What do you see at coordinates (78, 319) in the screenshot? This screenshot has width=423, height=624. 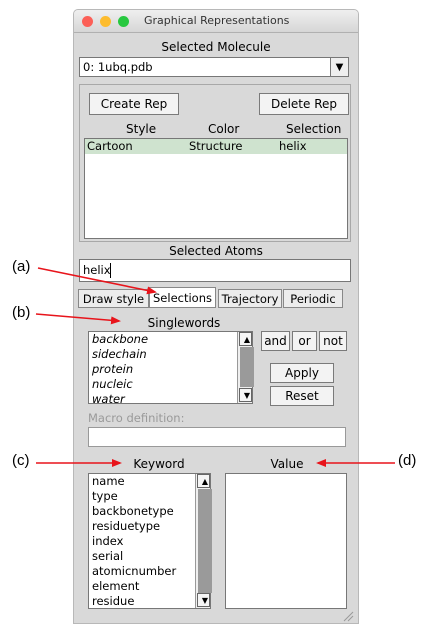 I see `annotation-arrow-b` at bounding box center [78, 319].